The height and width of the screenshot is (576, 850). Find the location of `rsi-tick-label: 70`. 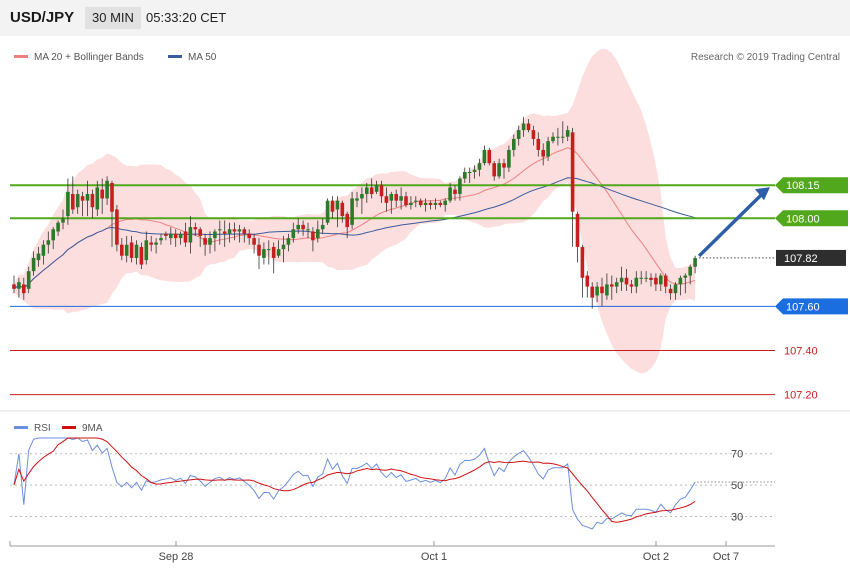

rsi-tick-label: 70 is located at coordinates (737, 455).